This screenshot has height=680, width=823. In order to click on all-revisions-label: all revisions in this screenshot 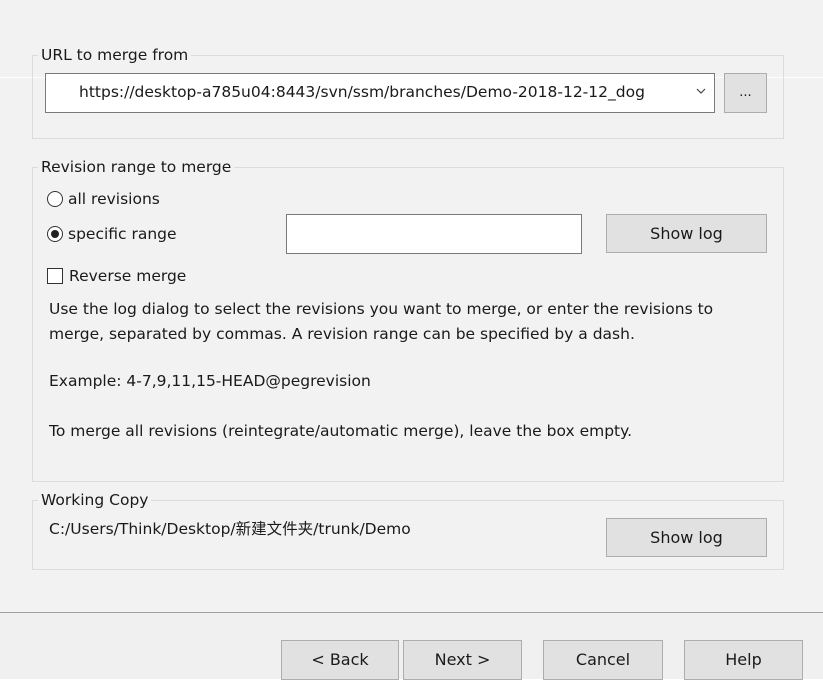, I will do `click(114, 199)`.